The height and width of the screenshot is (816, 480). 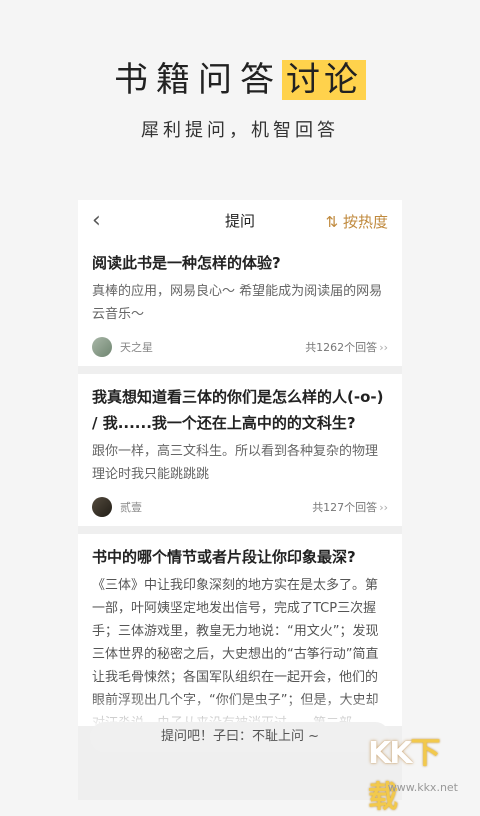 I want to click on back-icon: ‹, so click(x=96, y=220).